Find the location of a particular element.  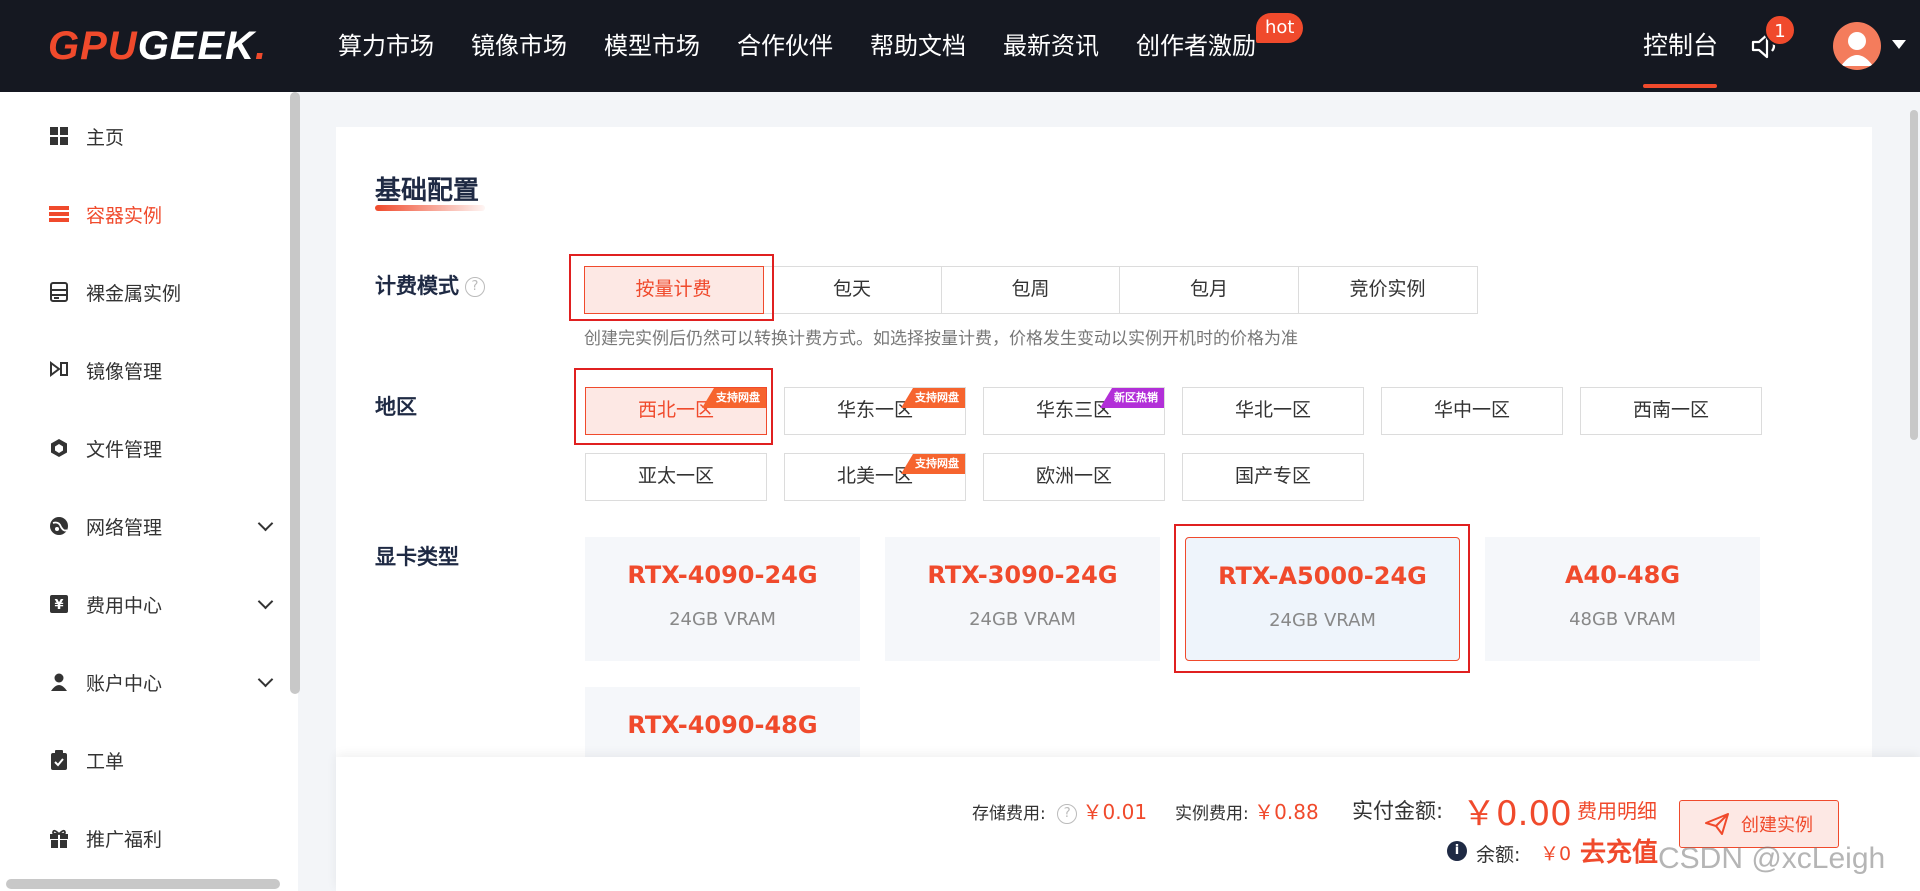

sidebar-item-tickets: 工单 is located at coordinates (163, 760).